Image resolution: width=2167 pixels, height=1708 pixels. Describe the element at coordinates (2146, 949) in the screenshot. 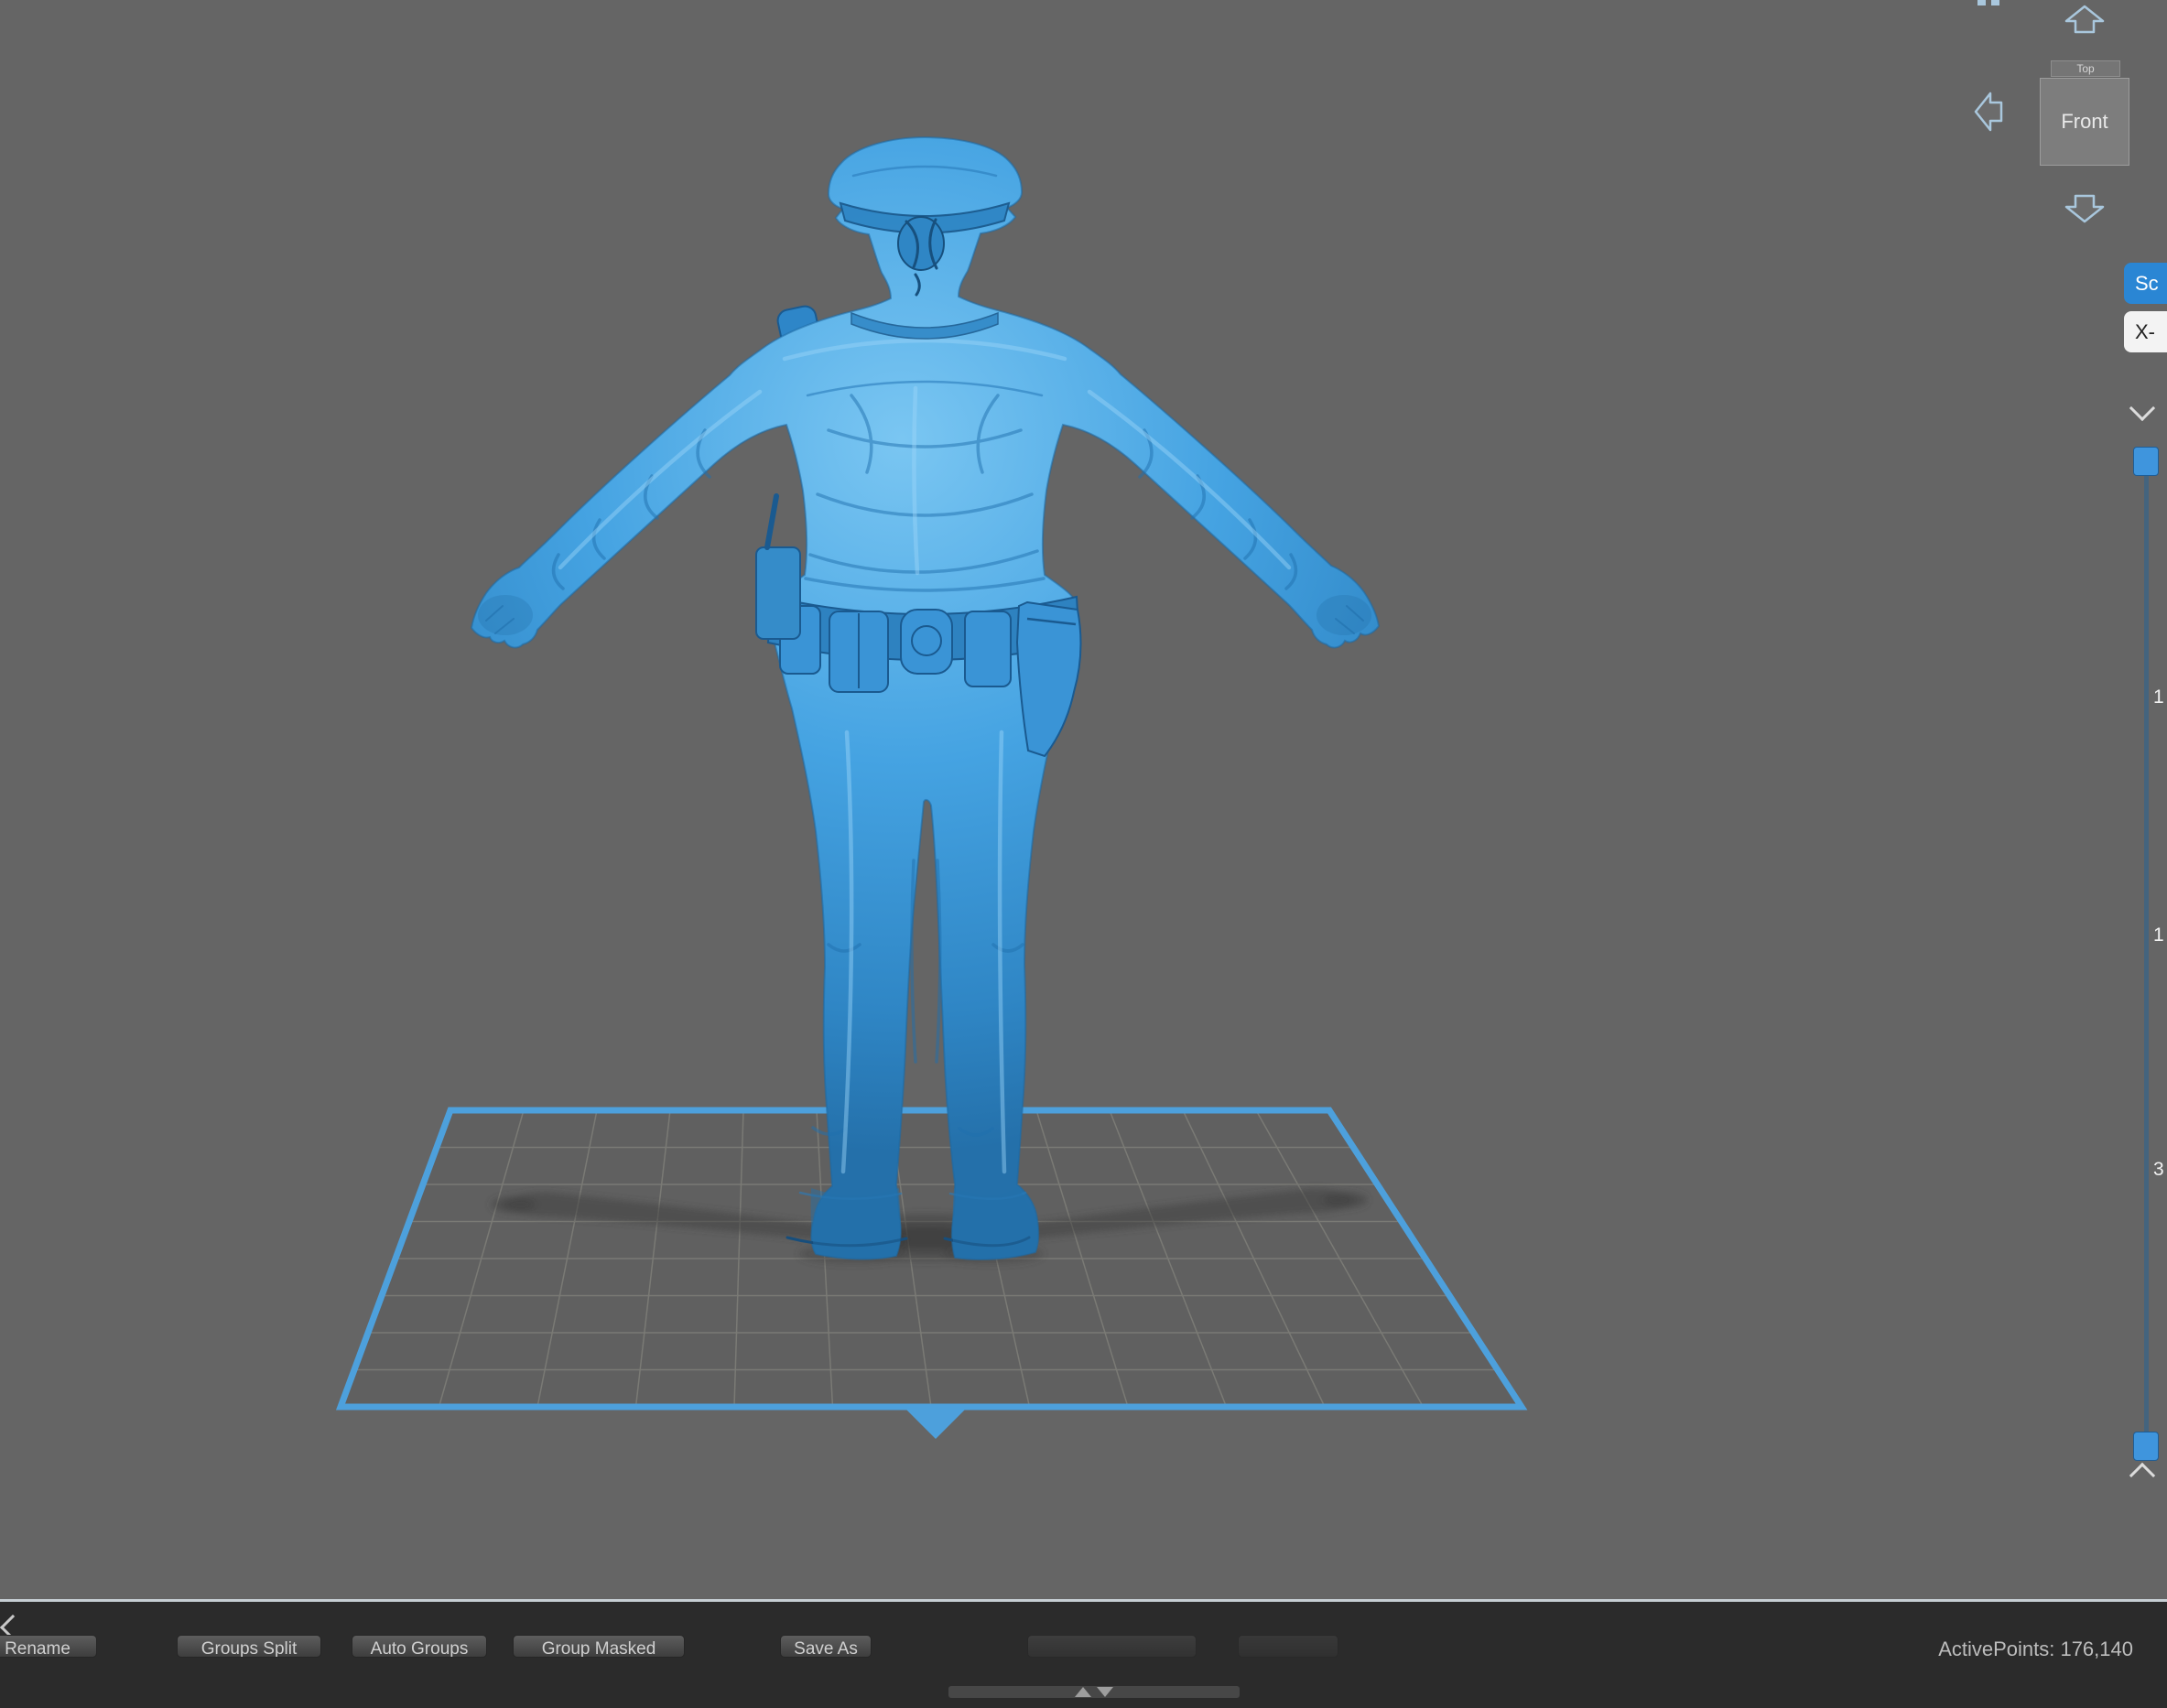

I see `right-slider-track` at that location.